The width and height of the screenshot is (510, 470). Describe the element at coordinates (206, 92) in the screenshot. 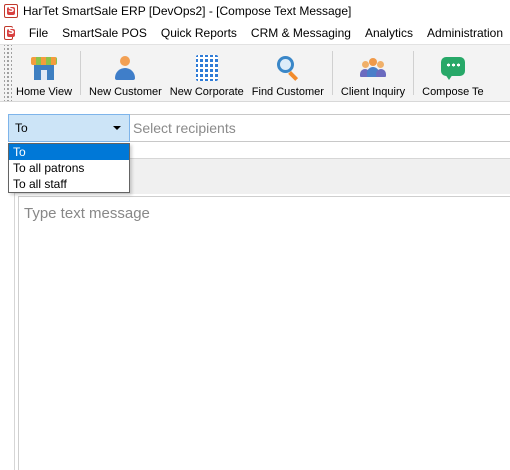

I see `new-corporate-label: New Corporate` at that location.